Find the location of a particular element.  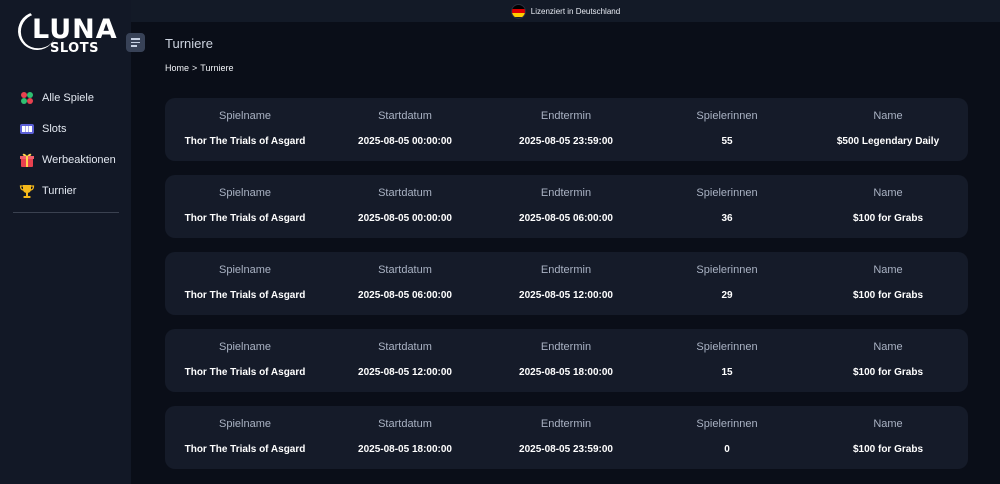

logo-title: LUNA is located at coordinates (75, 29).